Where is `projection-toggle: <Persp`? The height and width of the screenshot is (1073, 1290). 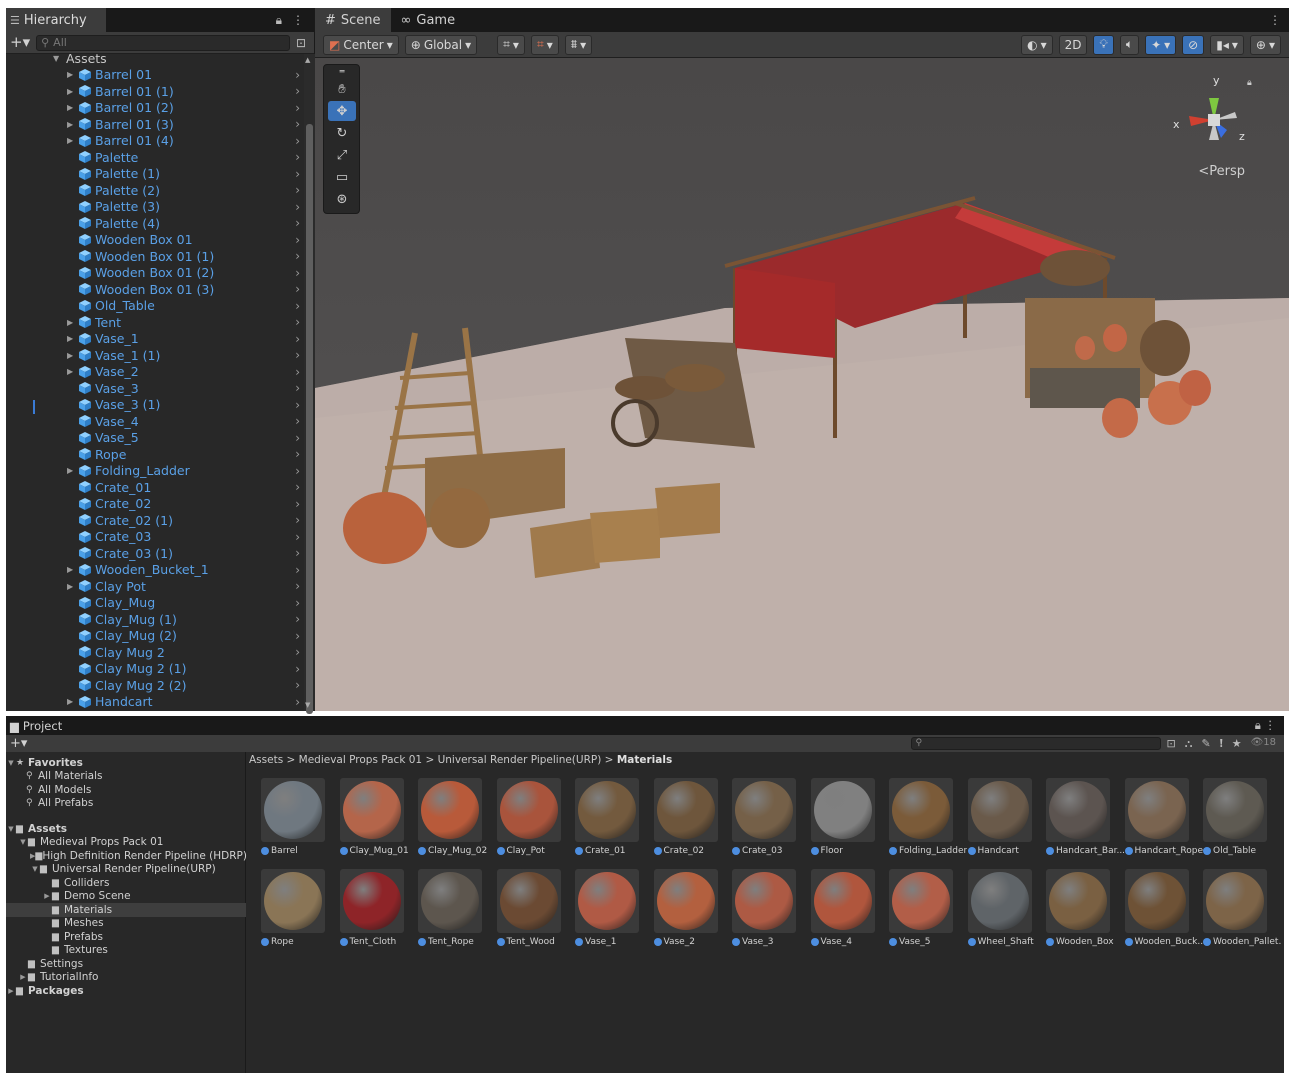 projection-toggle: <Persp is located at coordinates (1221, 171).